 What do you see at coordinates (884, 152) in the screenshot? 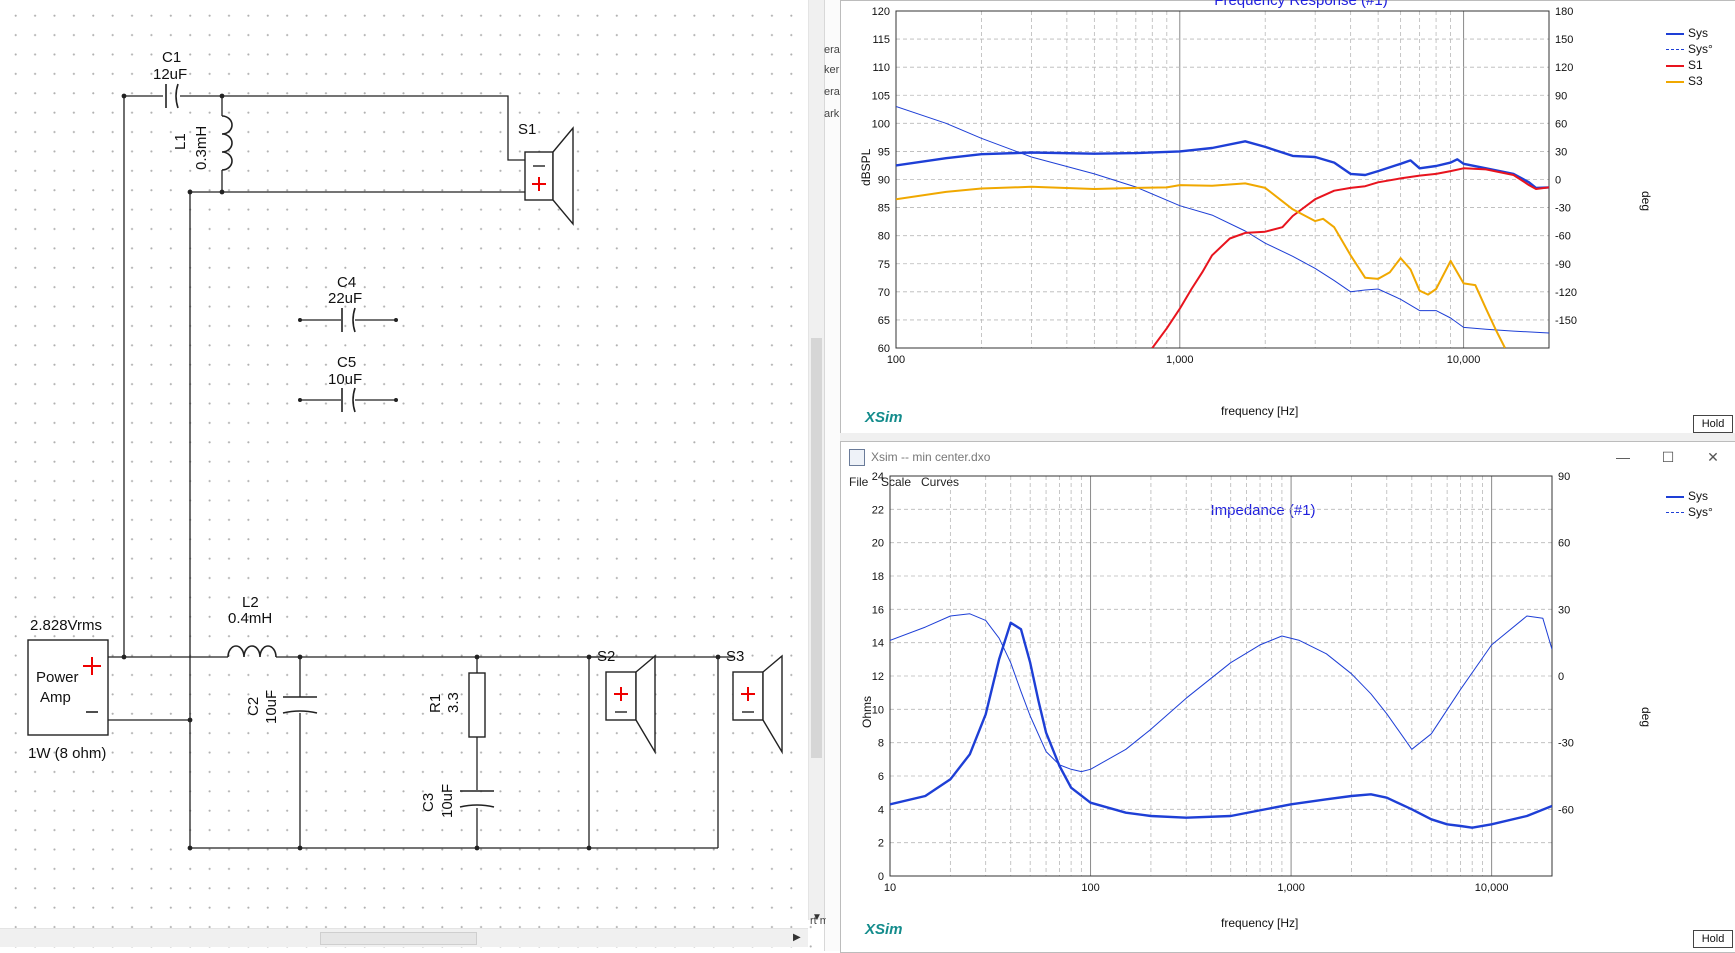
I see `y-tick-label: 95` at bounding box center [884, 152].